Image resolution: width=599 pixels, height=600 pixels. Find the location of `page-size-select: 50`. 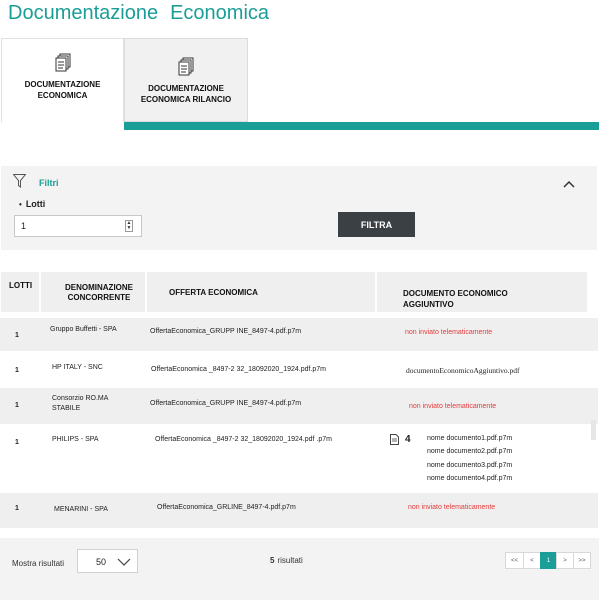

page-size-select: 50 is located at coordinates (107, 561).